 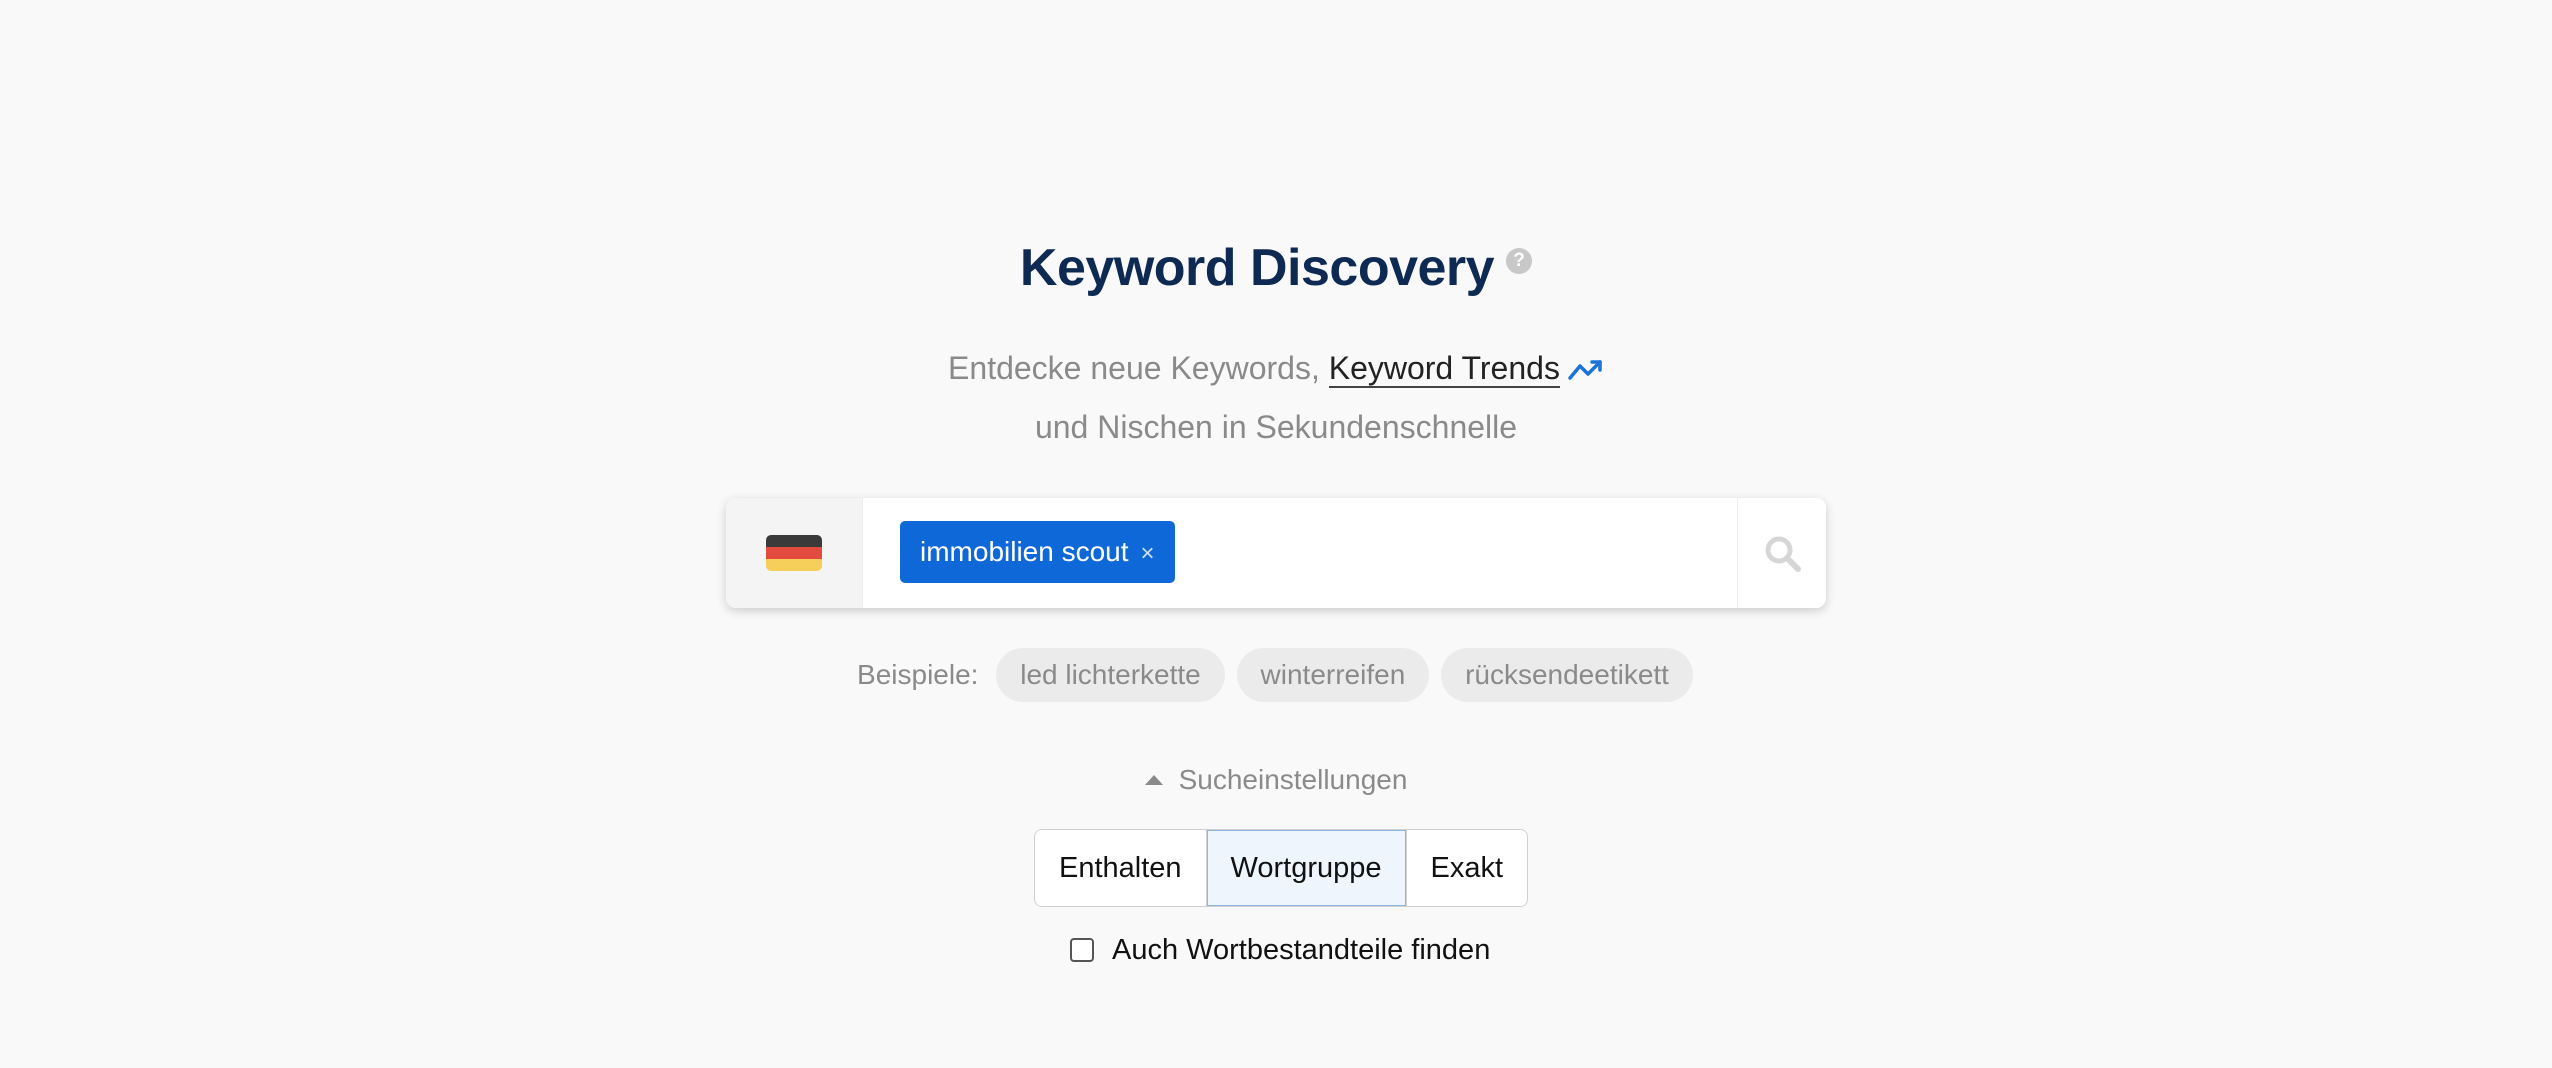 I want to click on title-row: Keyword Discovery?, so click(x=1276, y=268).